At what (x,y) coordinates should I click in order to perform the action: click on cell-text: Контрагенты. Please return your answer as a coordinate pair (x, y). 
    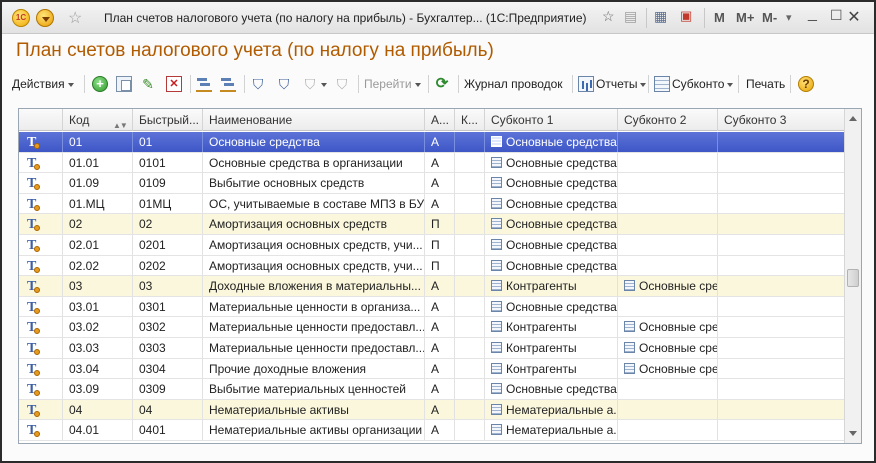
    Looking at the image, I should click on (541, 368).